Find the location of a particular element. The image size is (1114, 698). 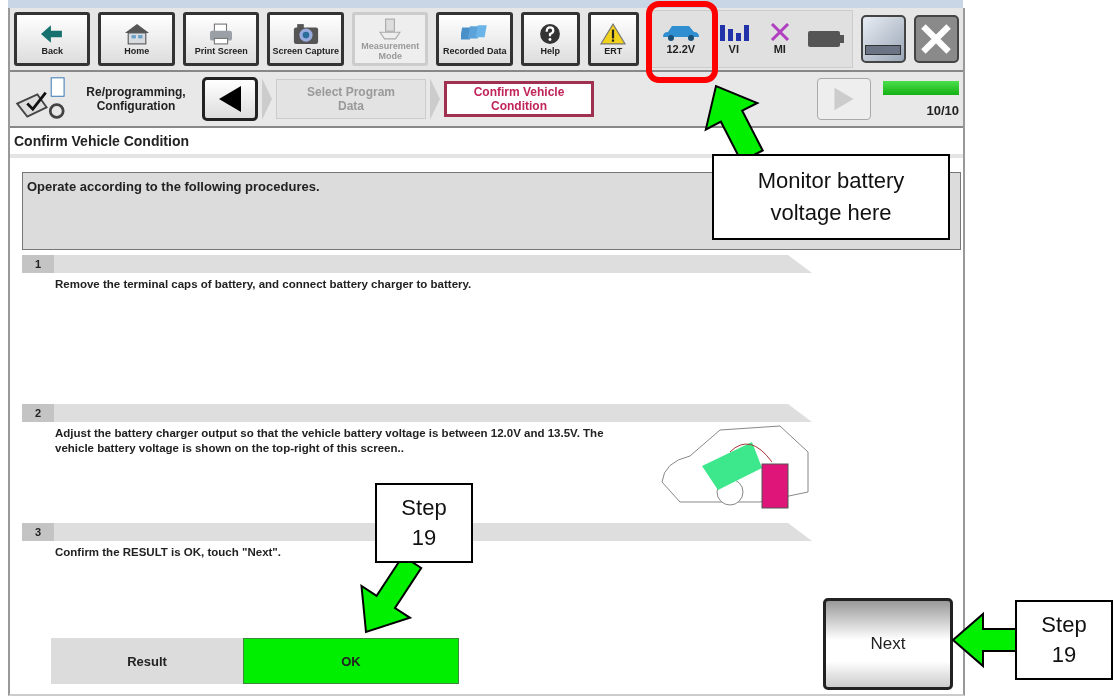

step-number: 3 is located at coordinates (38, 532).